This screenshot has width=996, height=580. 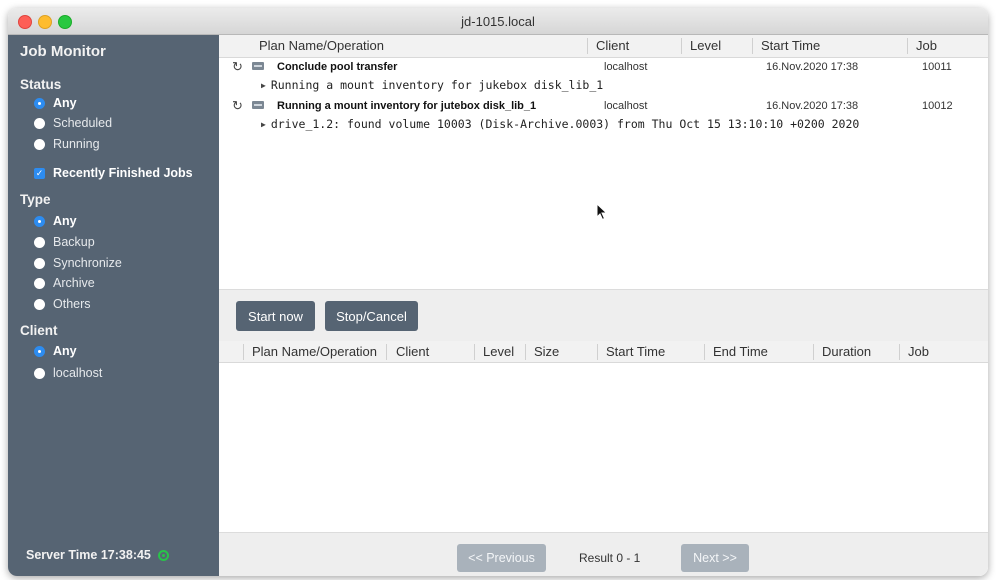 What do you see at coordinates (72, 304) in the screenshot?
I see `option-label: Others` at bounding box center [72, 304].